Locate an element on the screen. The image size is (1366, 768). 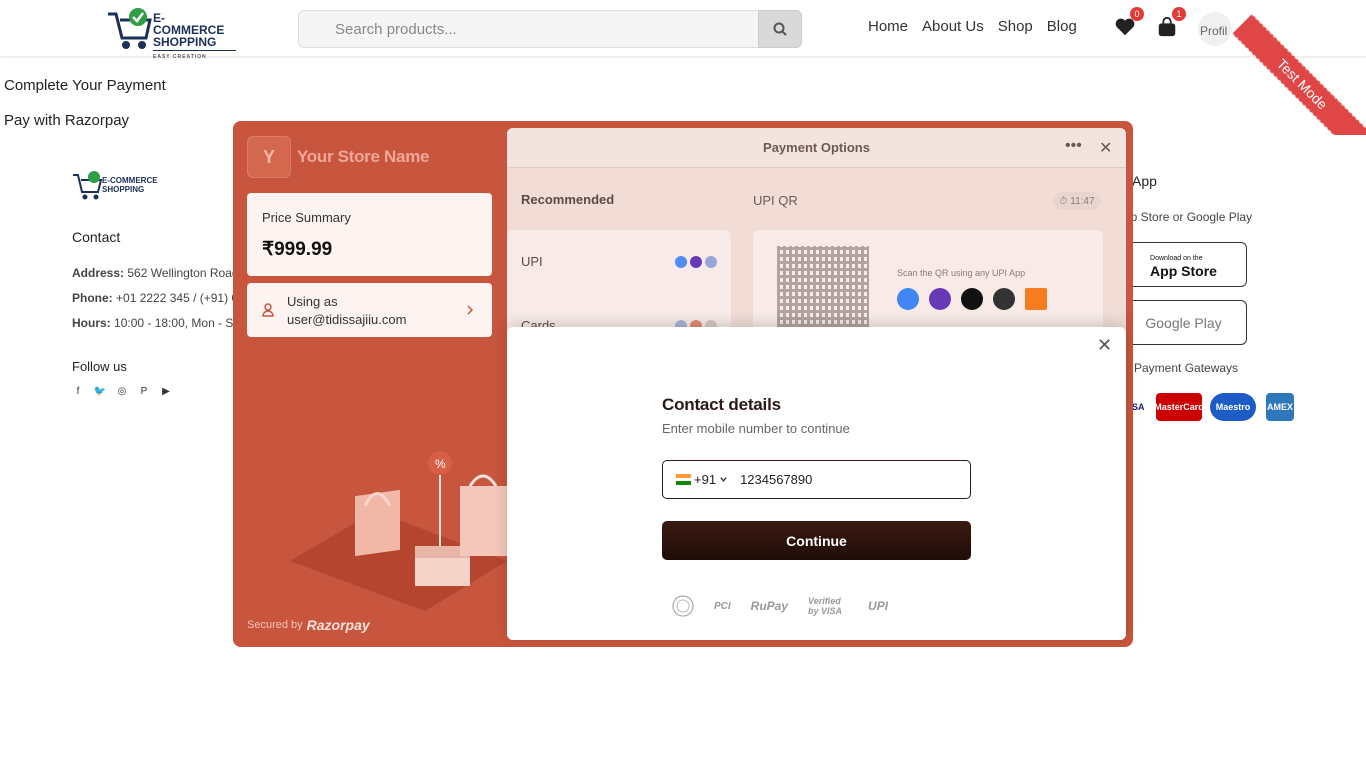
modal-close-icon: ✕ is located at coordinates (1104, 345).